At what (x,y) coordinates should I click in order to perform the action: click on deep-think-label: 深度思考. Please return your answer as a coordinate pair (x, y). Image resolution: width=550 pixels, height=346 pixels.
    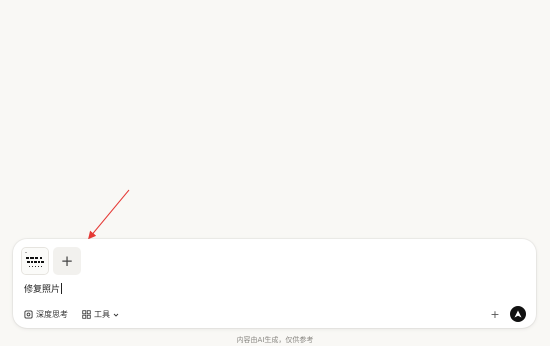
    Looking at the image, I should click on (52, 314).